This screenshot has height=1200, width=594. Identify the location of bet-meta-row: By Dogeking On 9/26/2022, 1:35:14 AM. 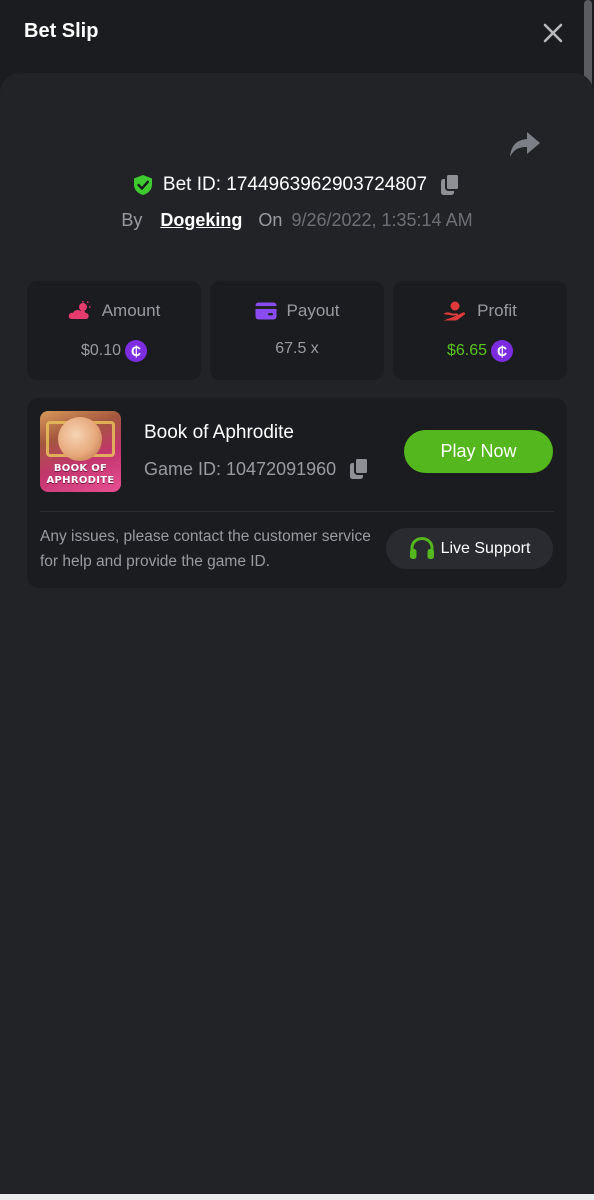
(297, 220).